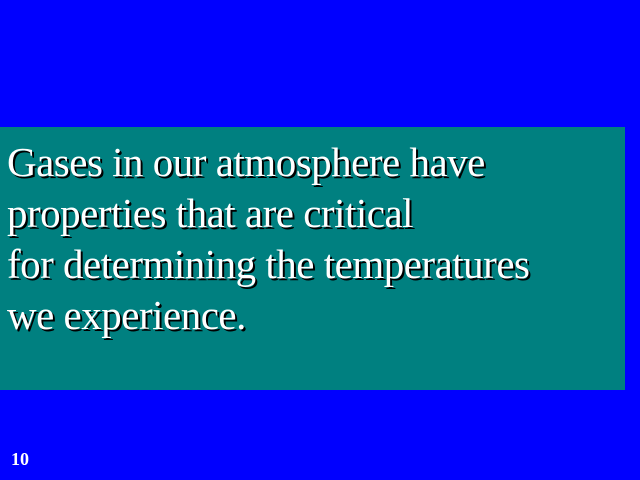 The height and width of the screenshot is (480, 640). What do you see at coordinates (210, 213) in the screenshot?
I see `slide-text-line-2: properties that are critical` at bounding box center [210, 213].